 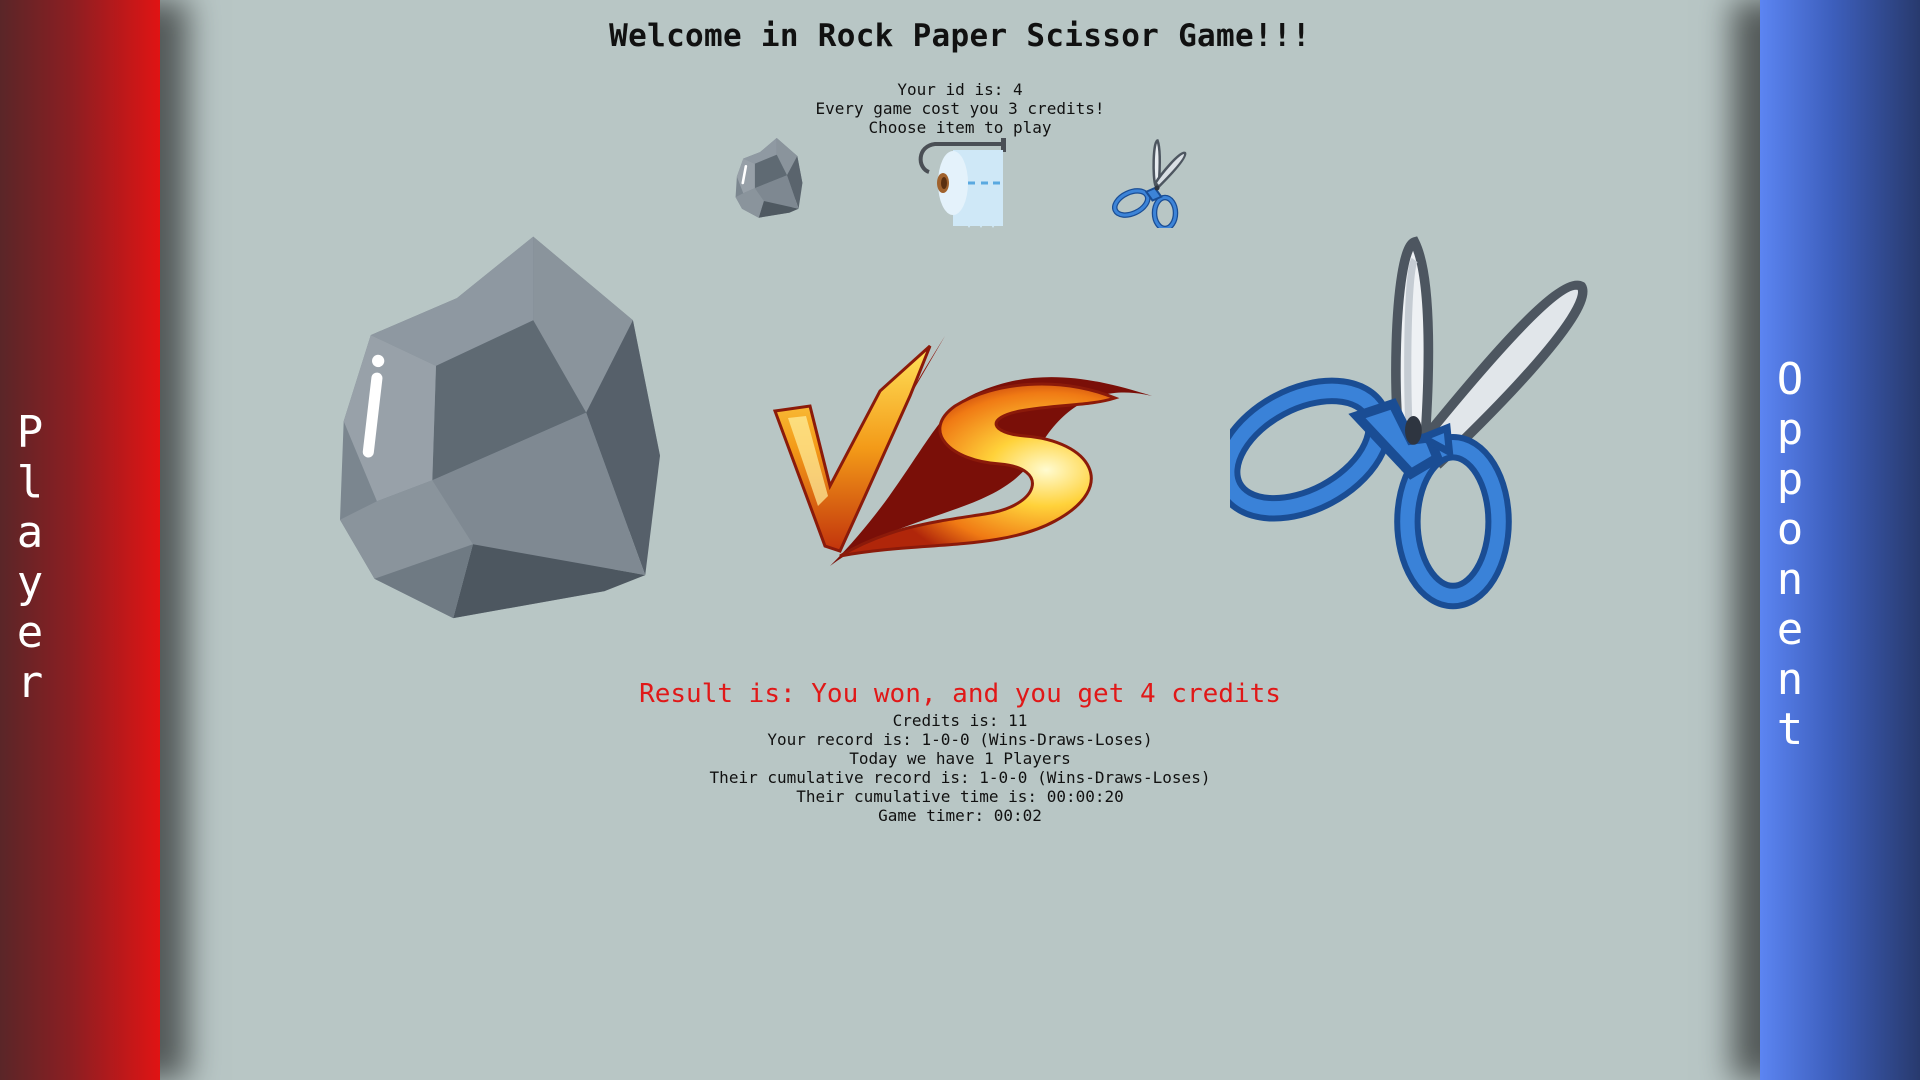 What do you see at coordinates (960, 739) in the screenshot?
I see `record-text: Your record is: 1-0-0 (Wins-Draws-Loses)` at bounding box center [960, 739].